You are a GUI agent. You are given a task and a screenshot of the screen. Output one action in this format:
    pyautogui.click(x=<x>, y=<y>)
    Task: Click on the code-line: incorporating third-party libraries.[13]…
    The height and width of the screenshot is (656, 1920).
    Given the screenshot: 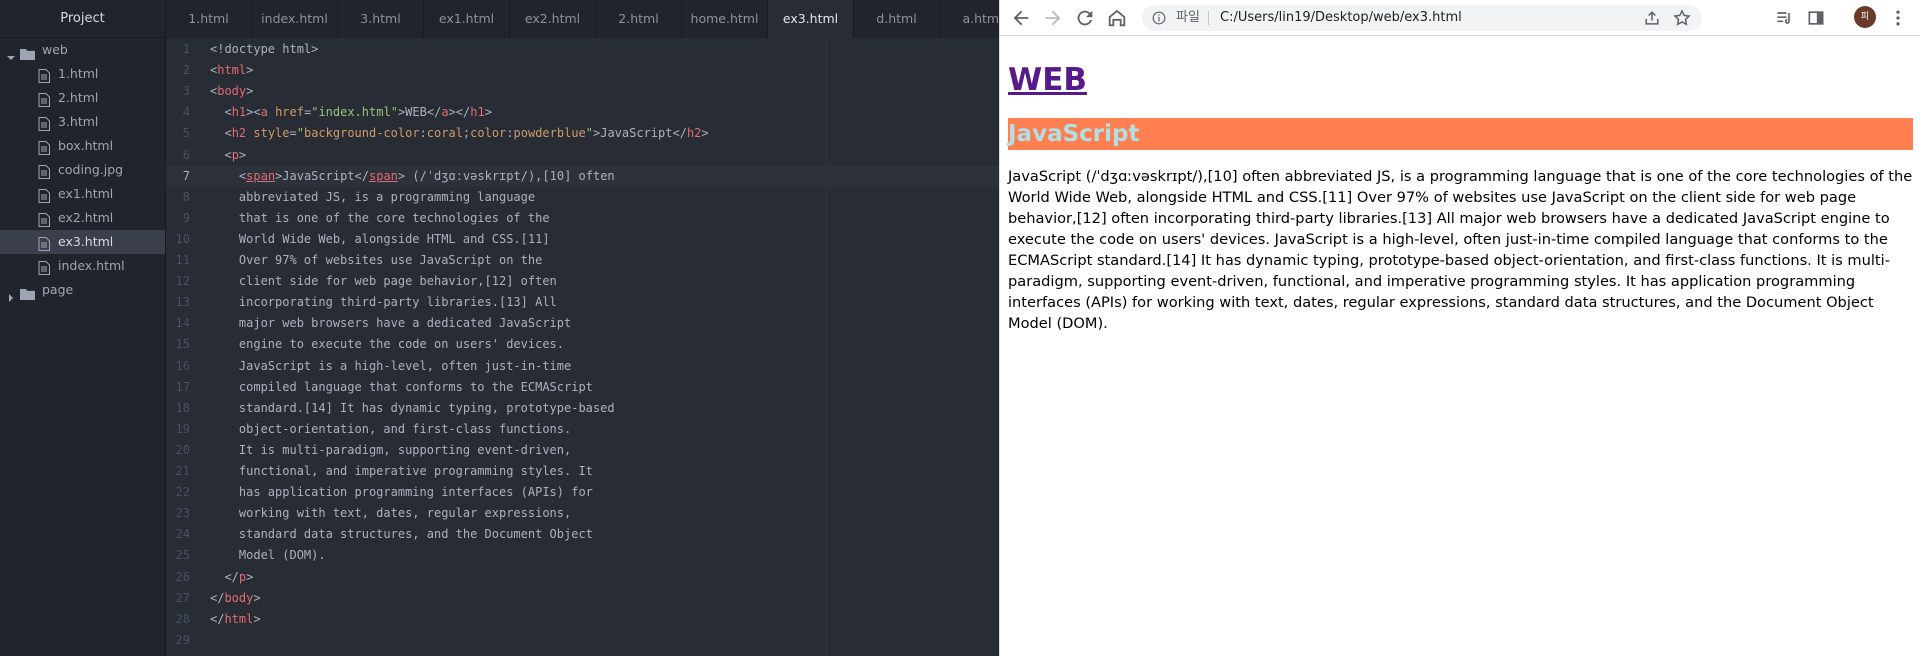 What is the action you would take?
    pyautogui.click(x=383, y=302)
    